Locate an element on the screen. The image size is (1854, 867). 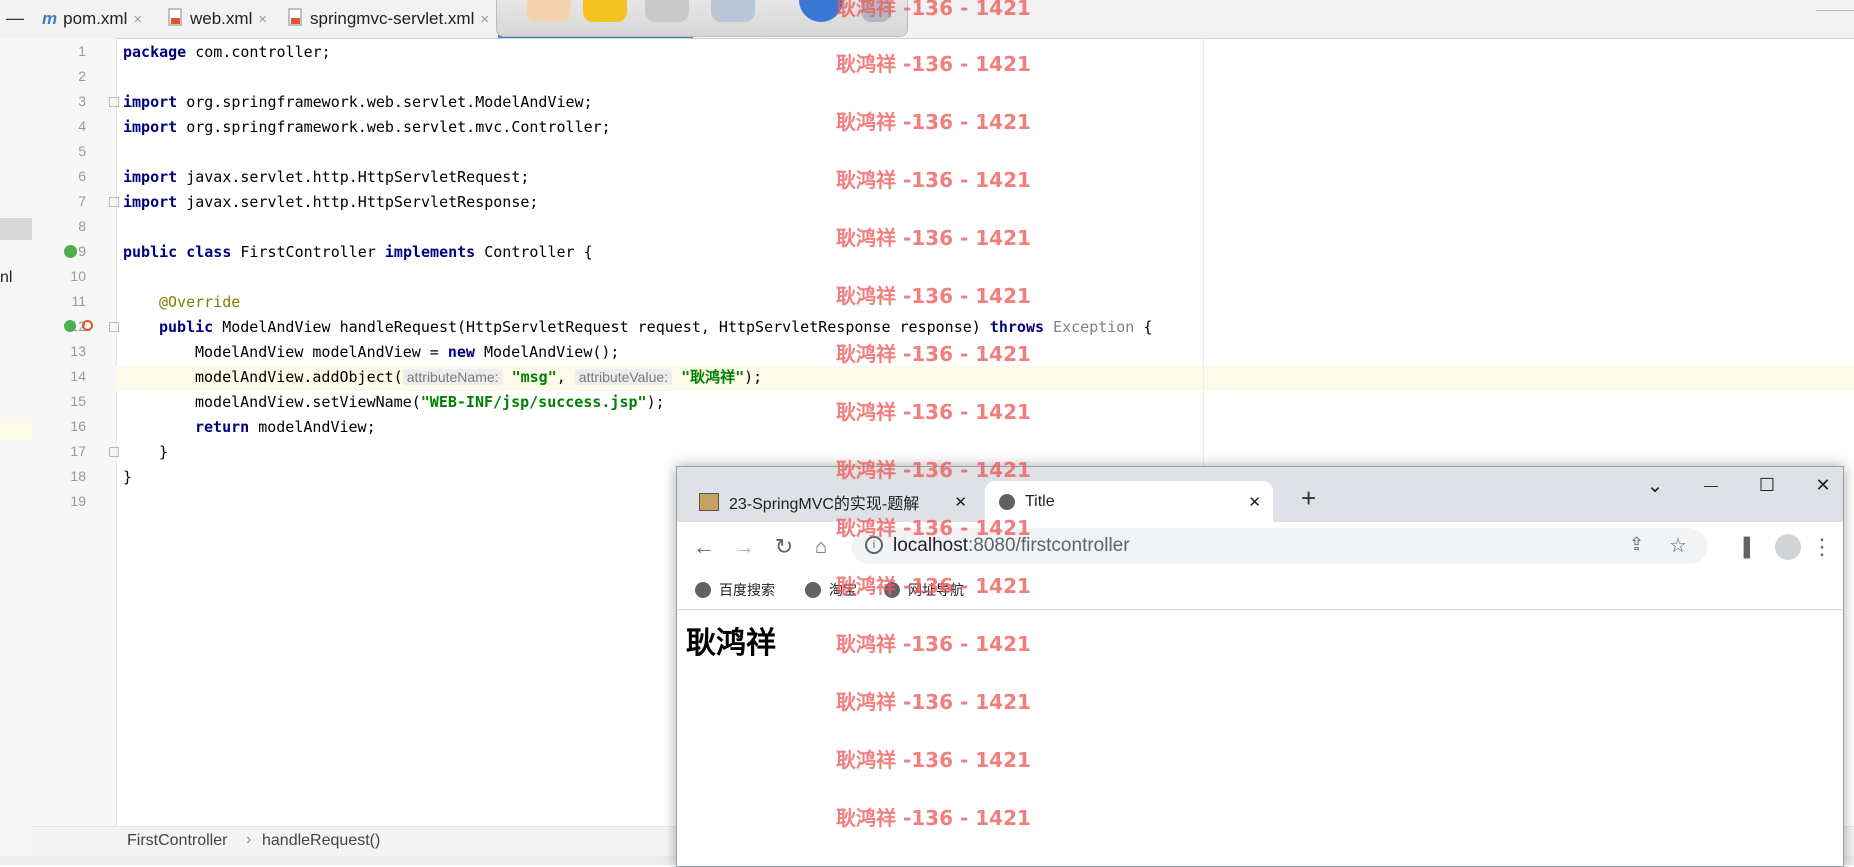
reload-icon: ↻ is located at coordinates (784, 547).